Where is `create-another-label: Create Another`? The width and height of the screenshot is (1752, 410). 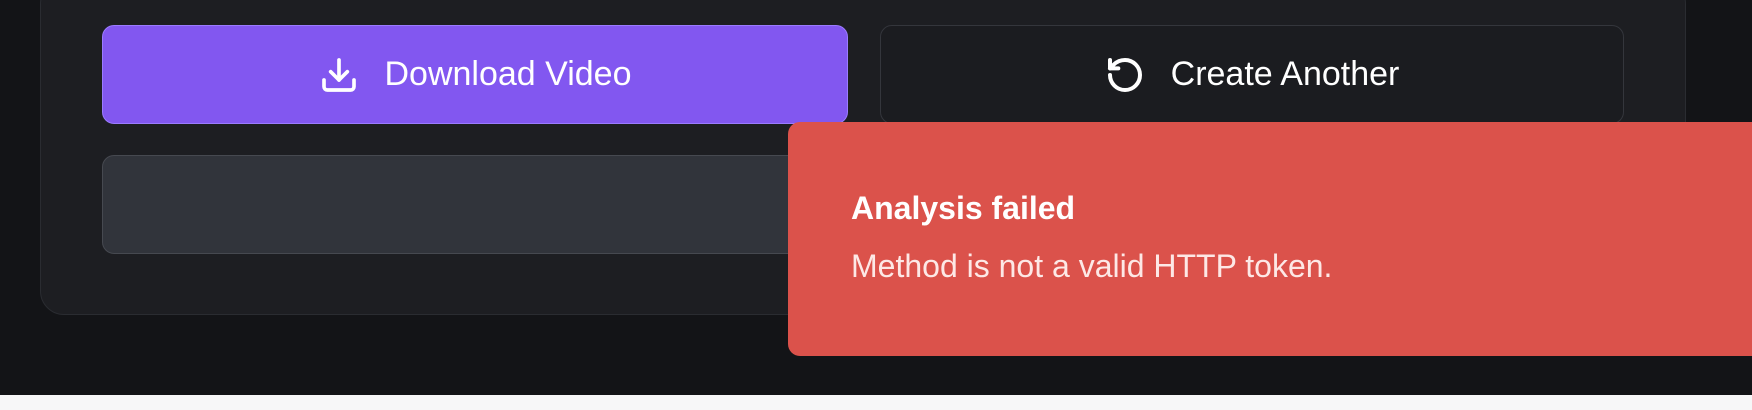 create-another-label: Create Another is located at coordinates (1285, 74).